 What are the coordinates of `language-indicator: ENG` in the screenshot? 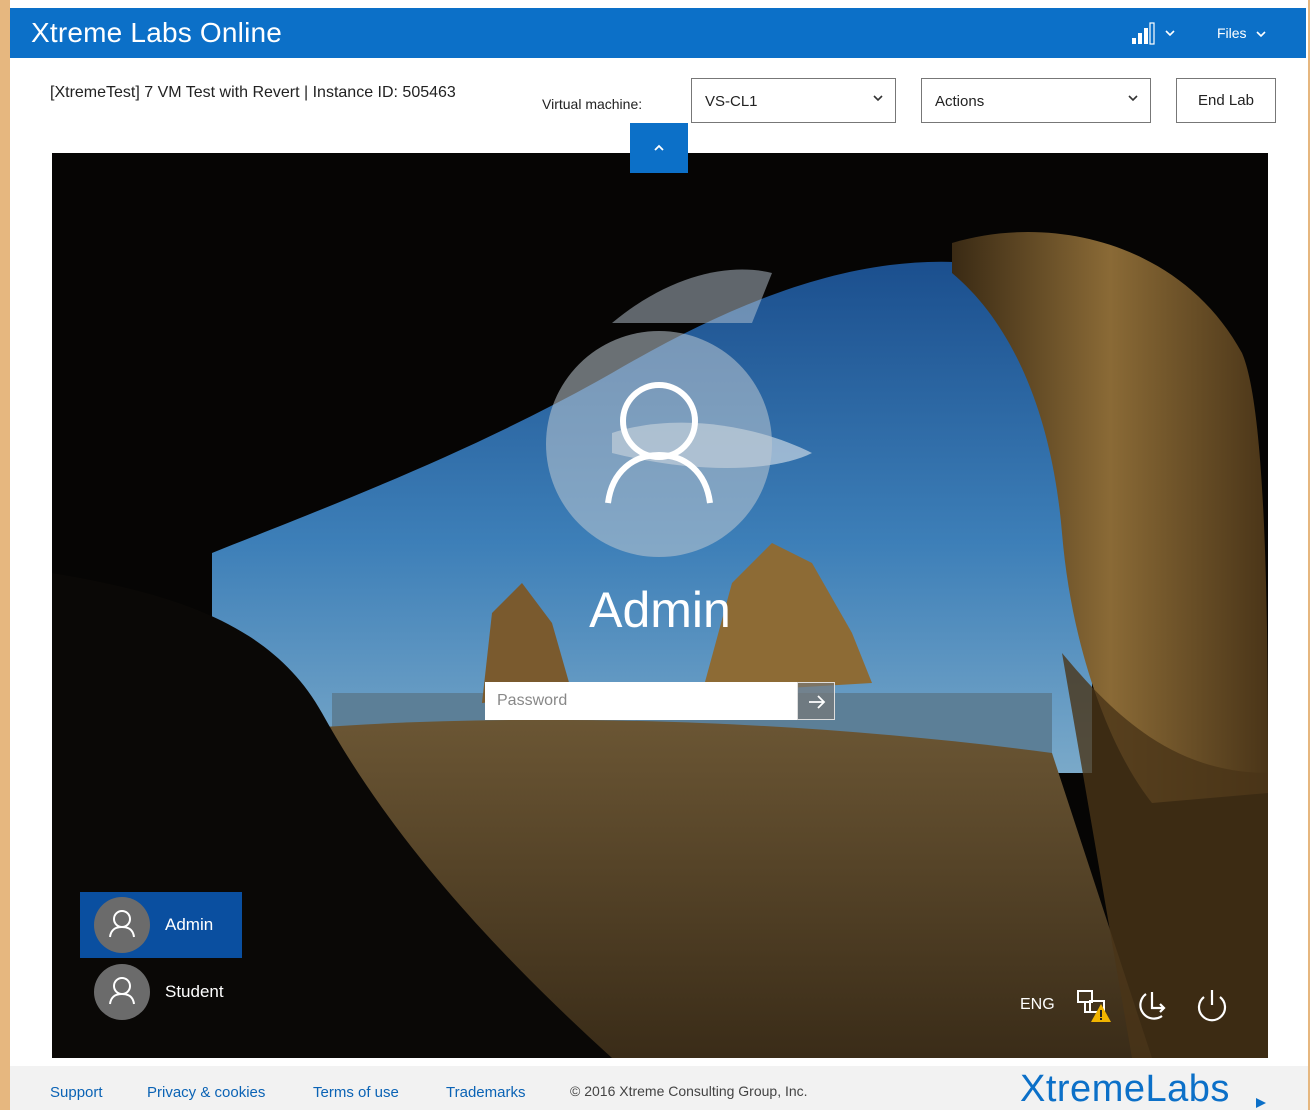 It's located at (1037, 1005).